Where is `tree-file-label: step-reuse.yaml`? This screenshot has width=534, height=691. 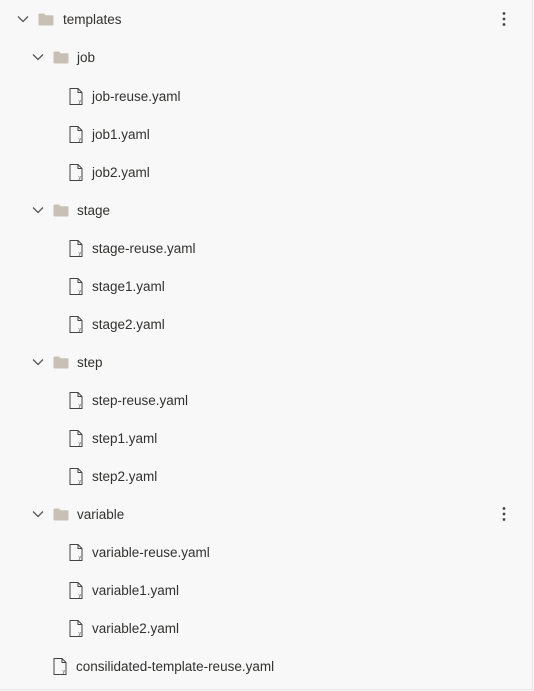
tree-file-label: step-reuse.yaml is located at coordinates (140, 400).